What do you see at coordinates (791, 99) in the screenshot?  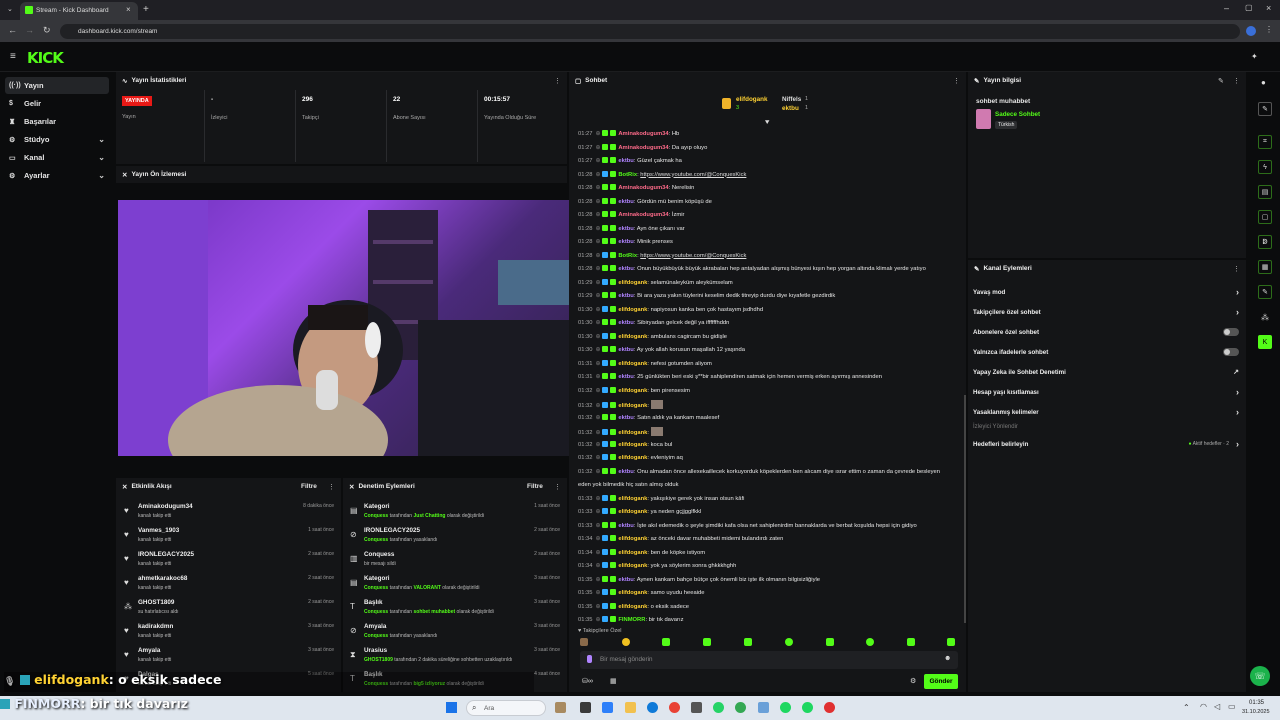 I see `leader-name: Niffels` at bounding box center [791, 99].